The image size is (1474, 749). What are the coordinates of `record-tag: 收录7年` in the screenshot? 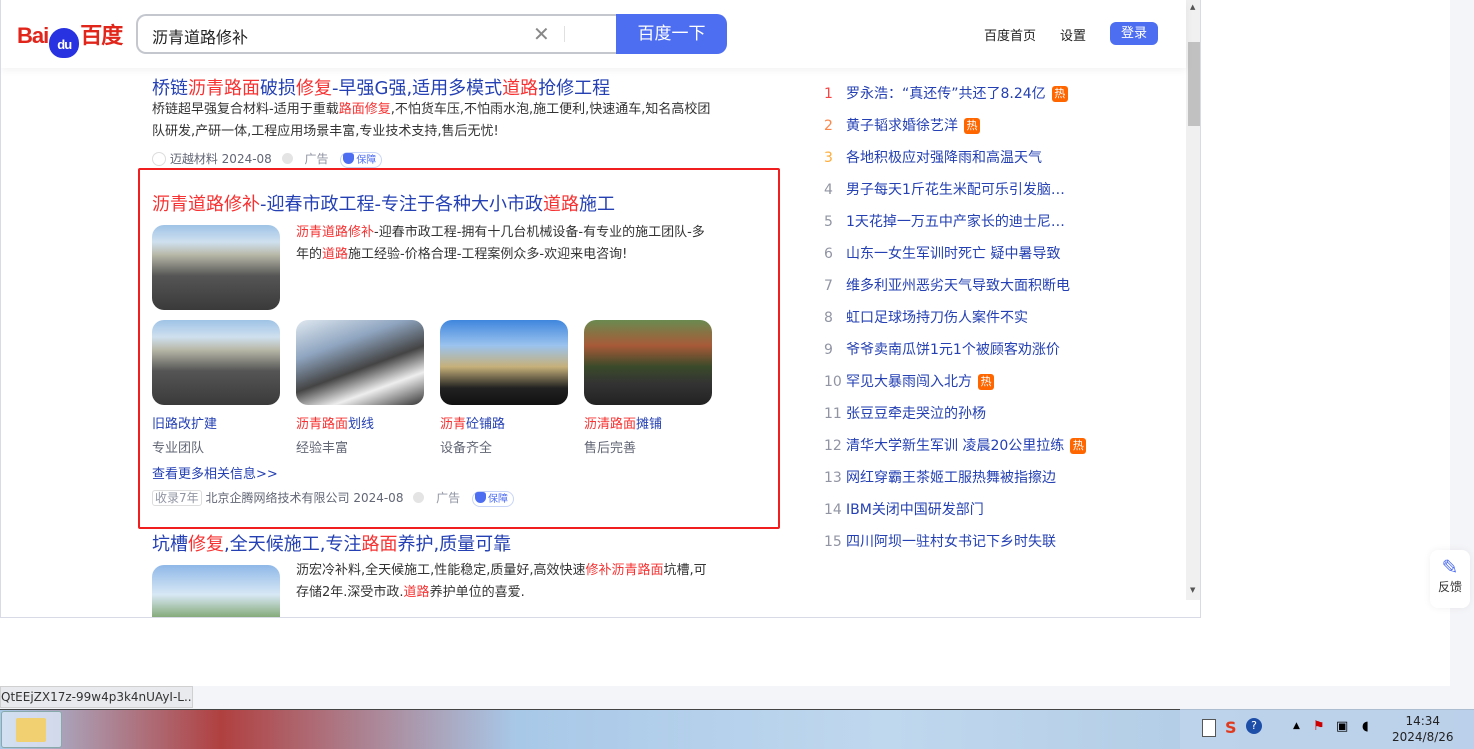 It's located at (177, 498).